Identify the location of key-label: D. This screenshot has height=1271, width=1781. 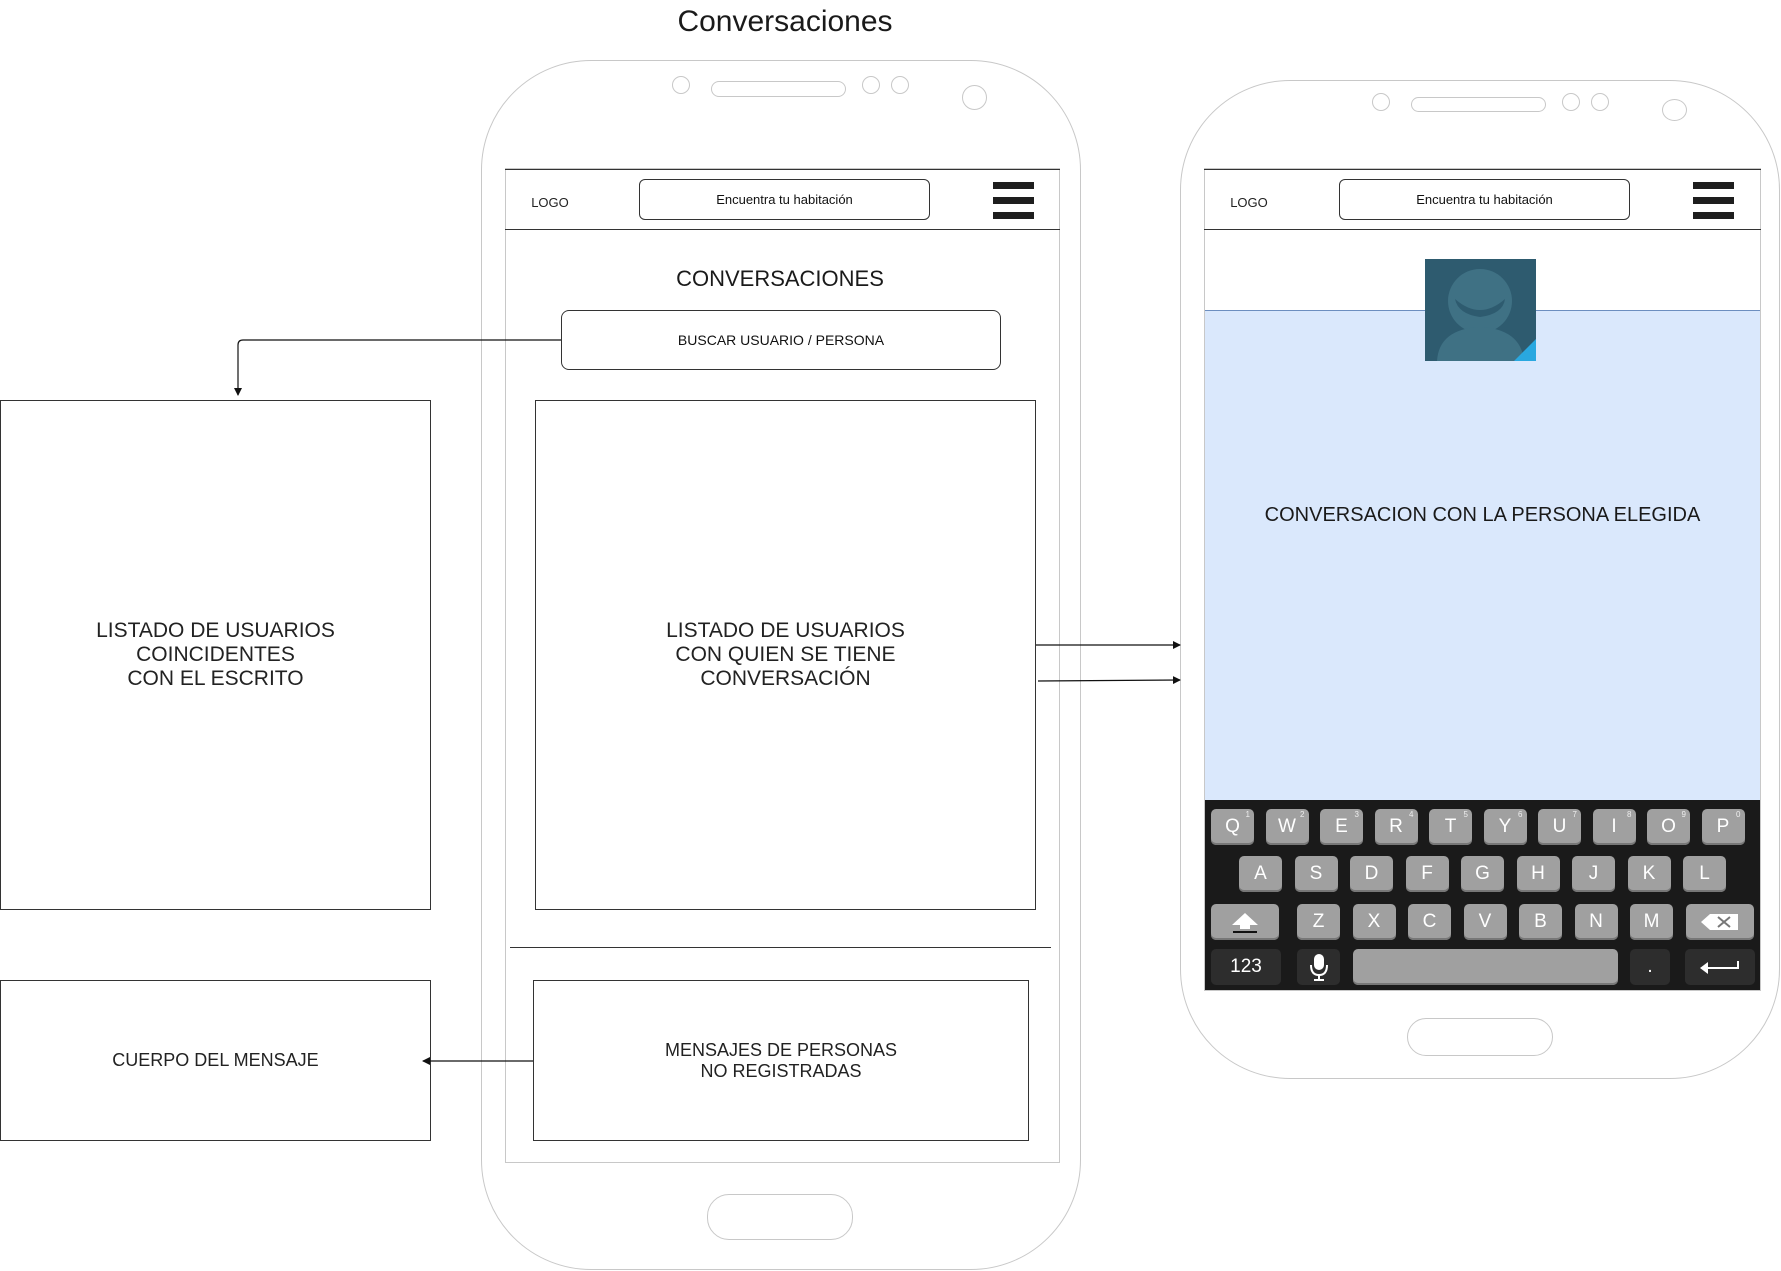
(1371, 873).